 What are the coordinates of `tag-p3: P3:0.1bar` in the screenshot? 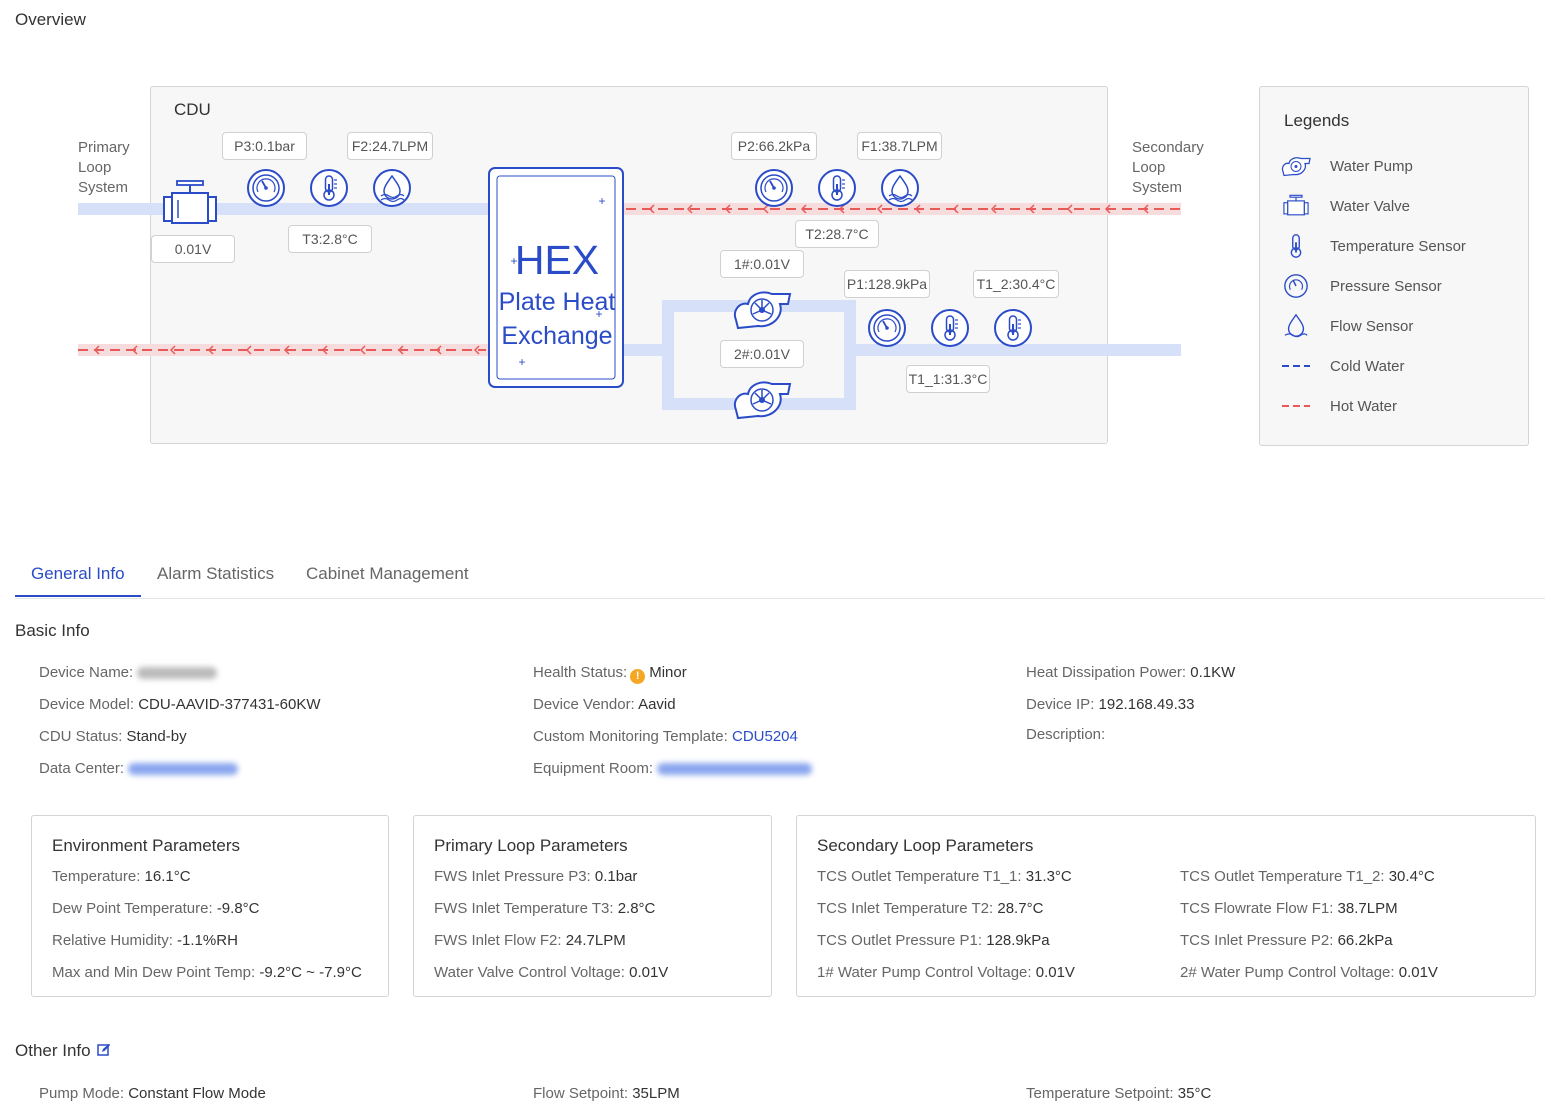 It's located at (264, 146).